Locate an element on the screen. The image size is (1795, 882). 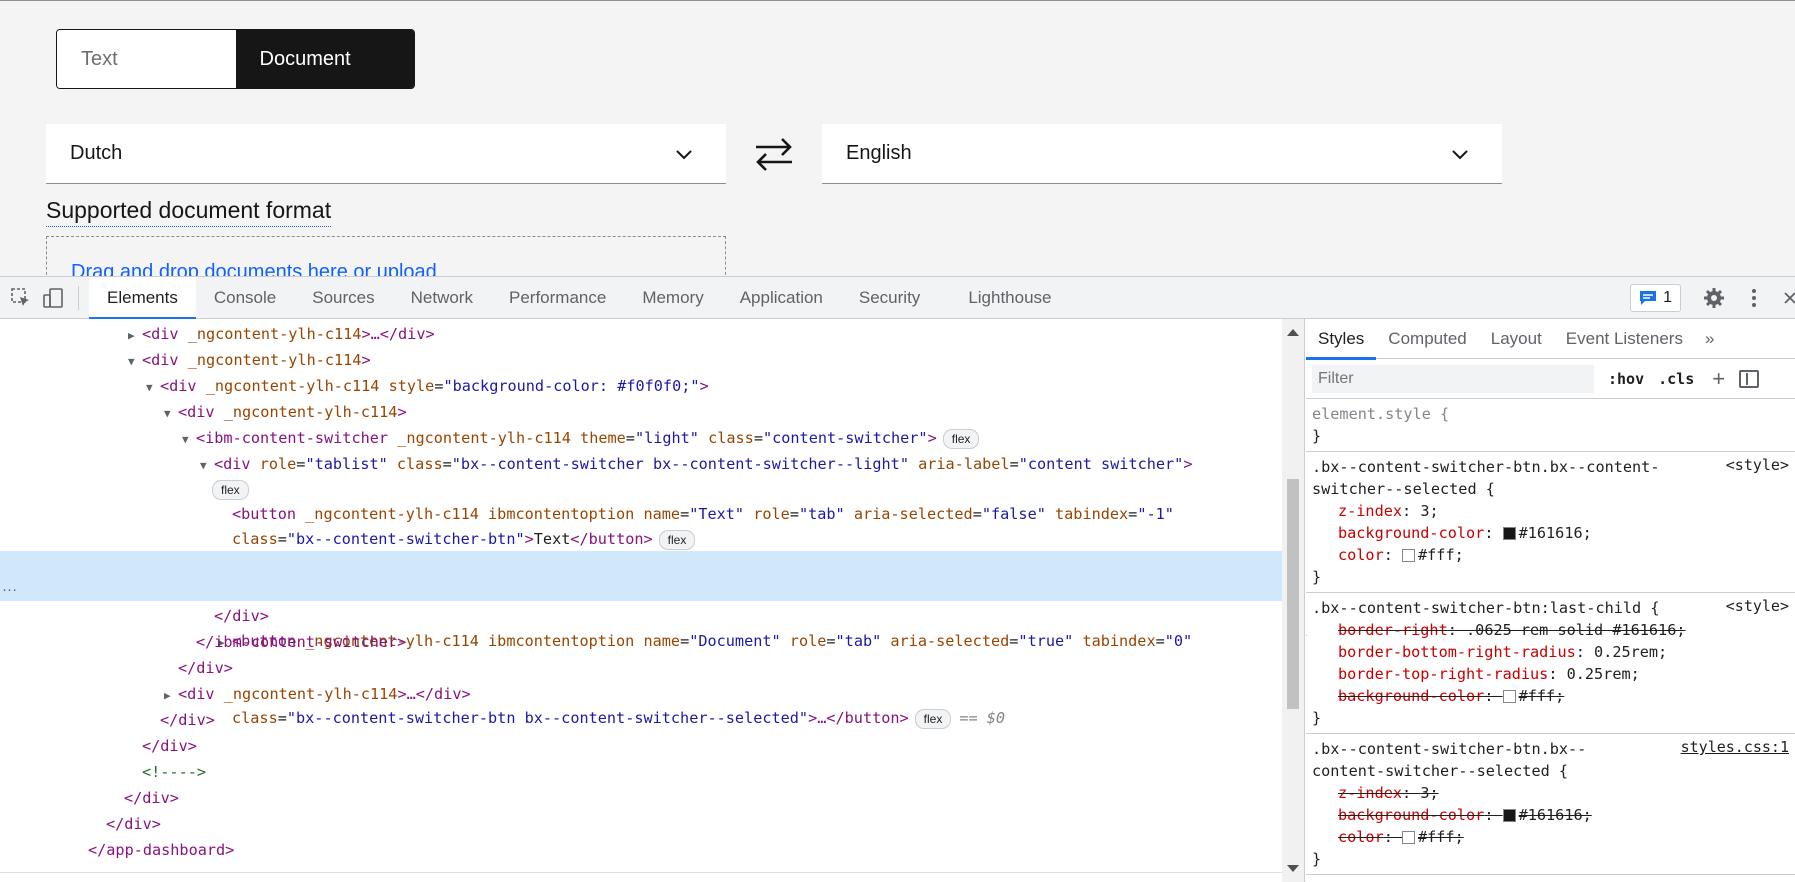
css-declaration: background-color: #161616; is located at coordinates (1550, 533).